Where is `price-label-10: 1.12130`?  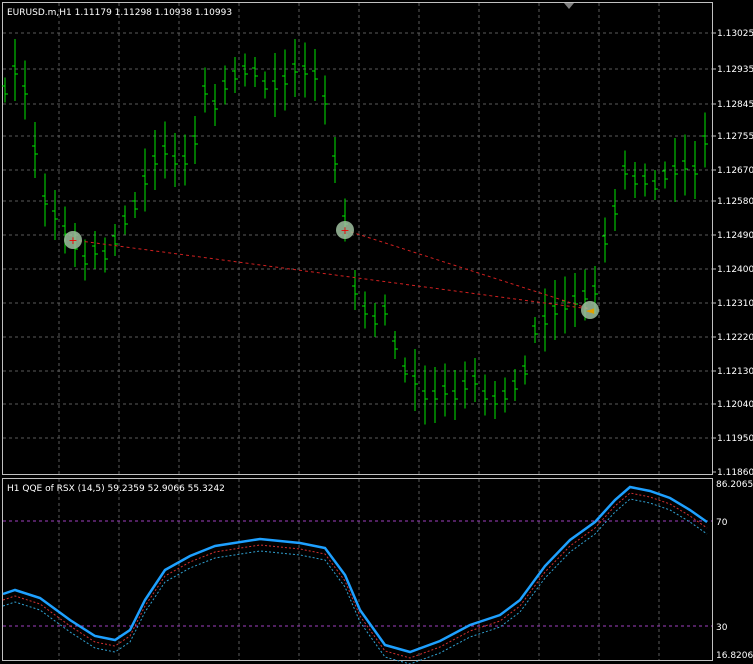
price-label-10: 1.12130 is located at coordinates (735, 372).